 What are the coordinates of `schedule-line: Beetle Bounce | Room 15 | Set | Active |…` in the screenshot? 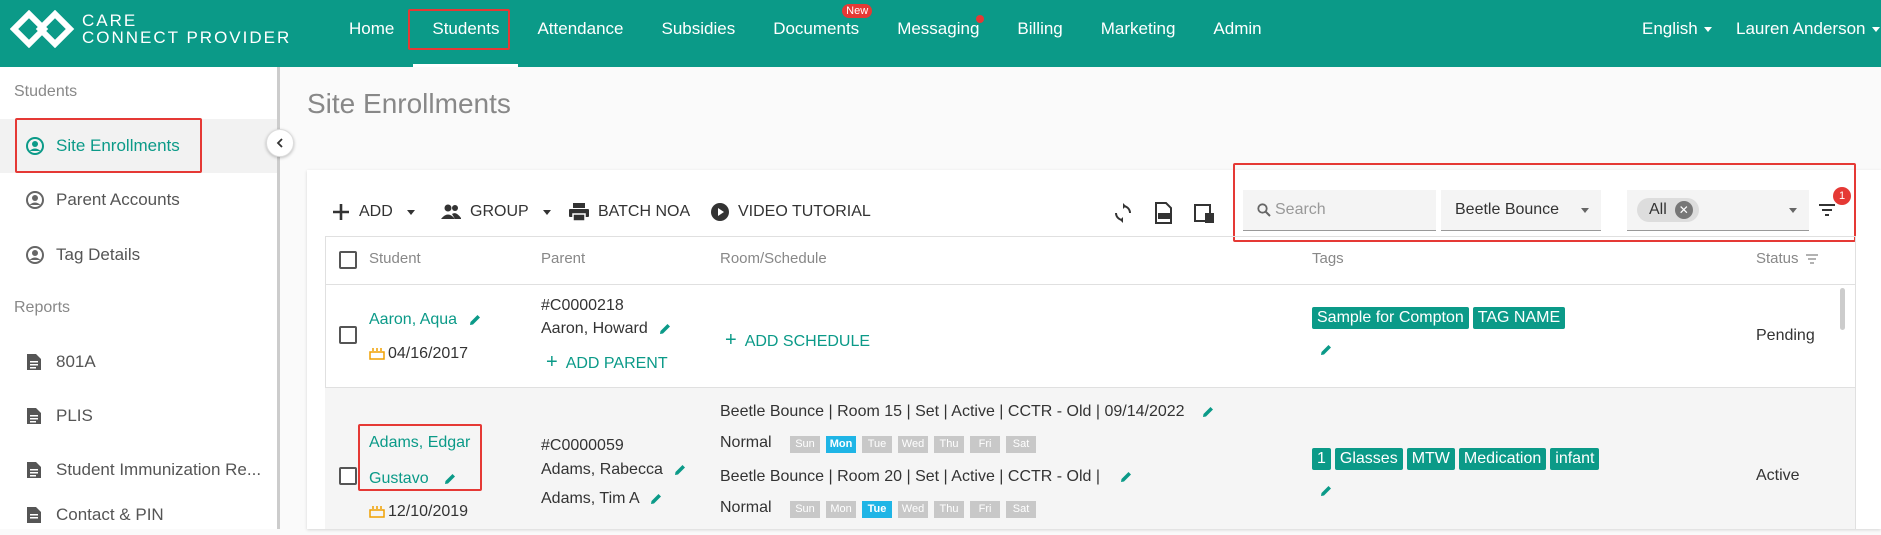 It's located at (967, 412).